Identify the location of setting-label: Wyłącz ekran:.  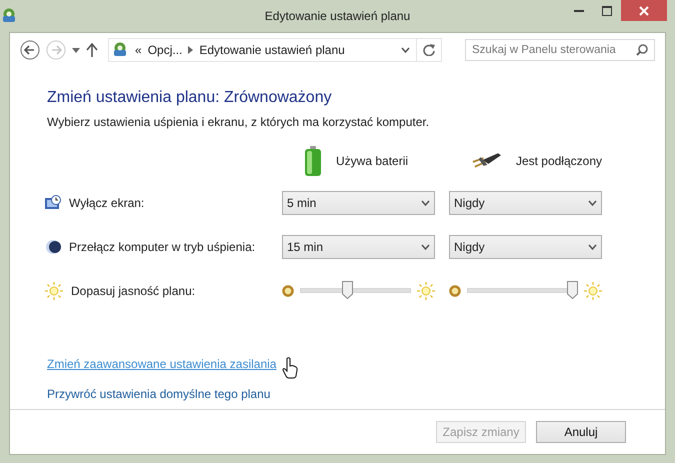
(106, 203).